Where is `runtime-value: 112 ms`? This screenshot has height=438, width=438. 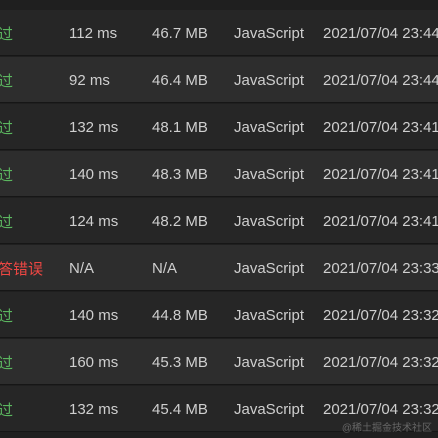
runtime-value: 112 ms is located at coordinates (93, 33).